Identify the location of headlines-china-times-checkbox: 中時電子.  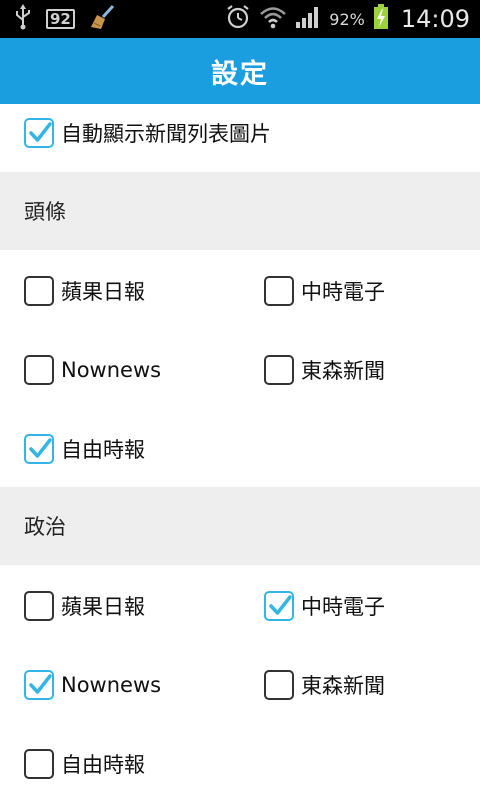
(324, 291).